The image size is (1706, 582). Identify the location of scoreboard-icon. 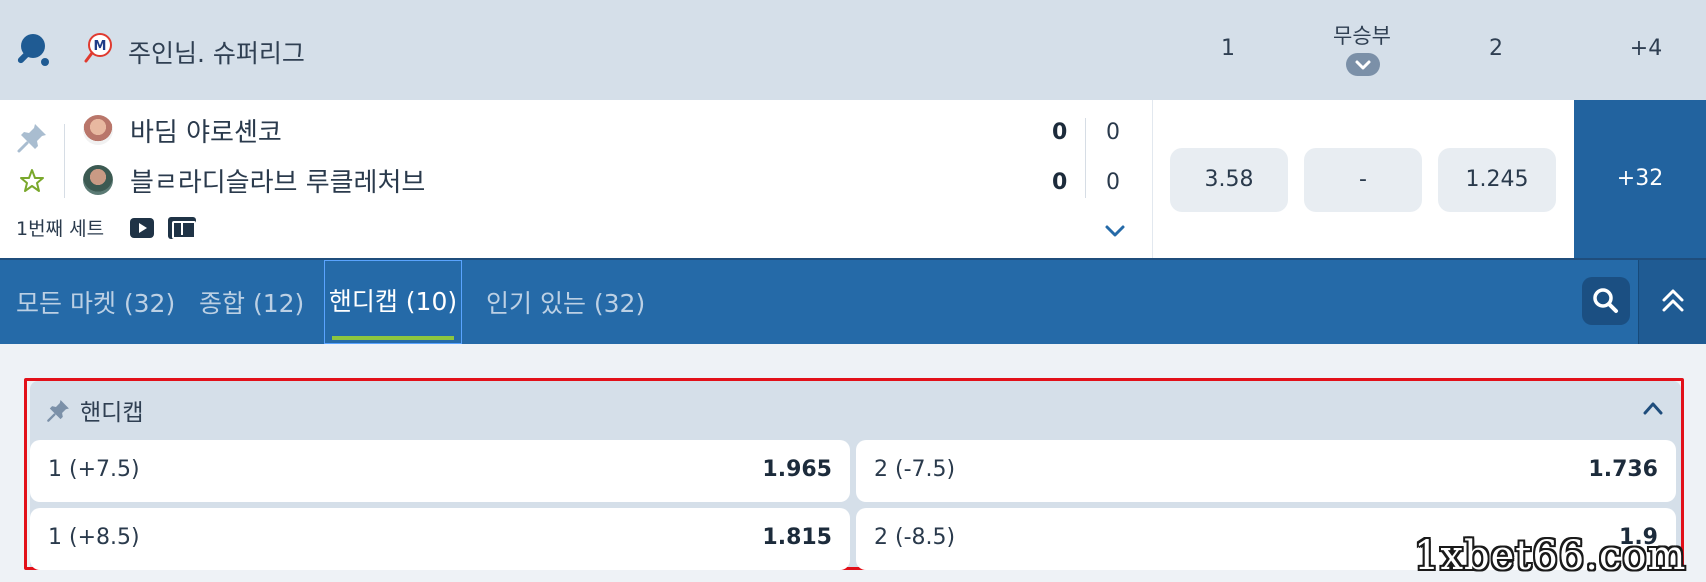
(182, 228).